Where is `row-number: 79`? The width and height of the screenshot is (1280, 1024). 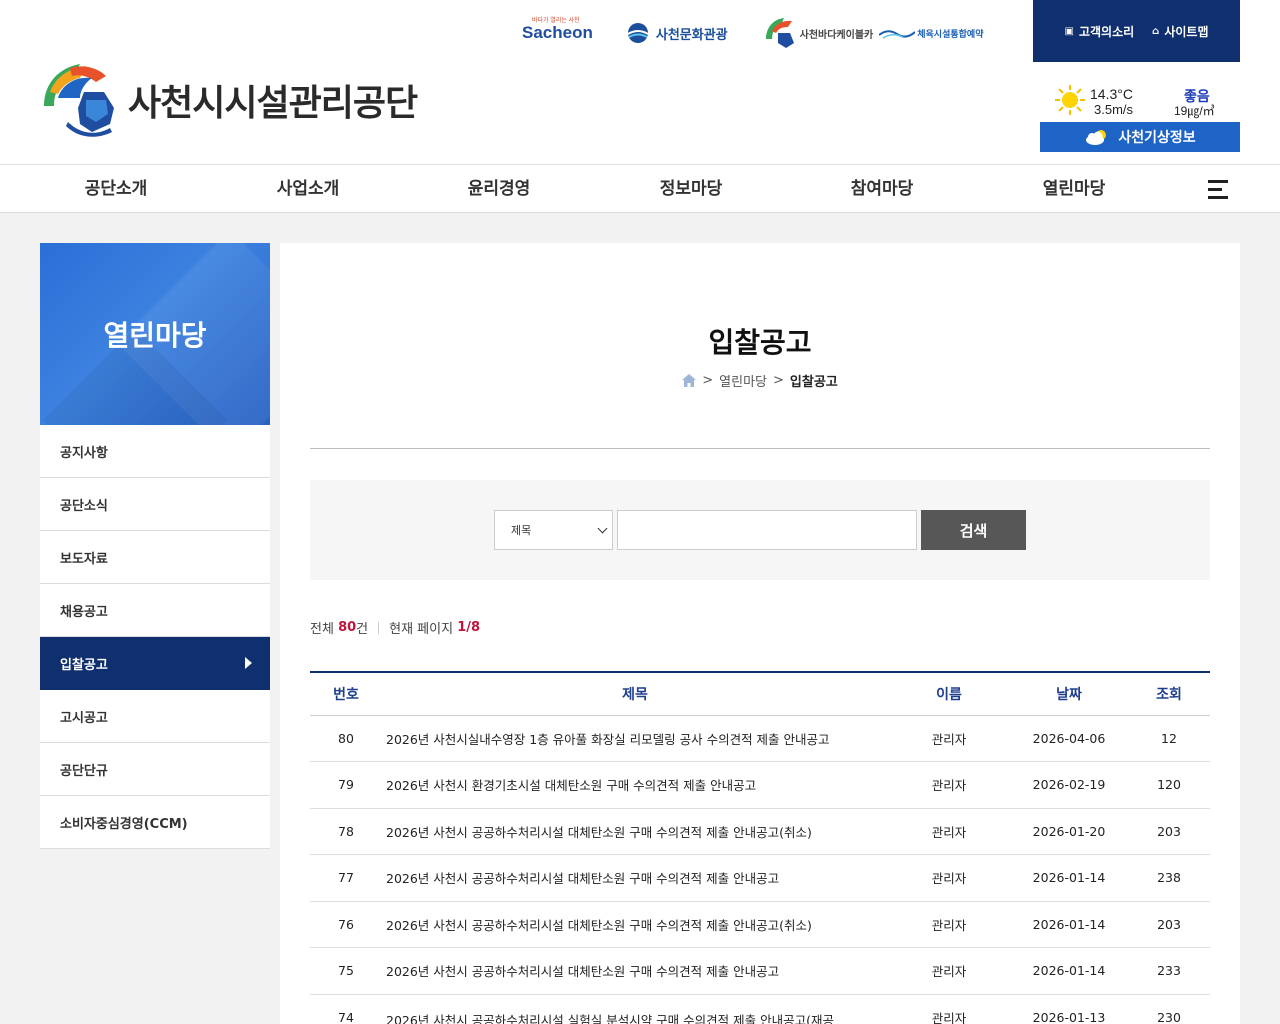
row-number: 79 is located at coordinates (346, 785).